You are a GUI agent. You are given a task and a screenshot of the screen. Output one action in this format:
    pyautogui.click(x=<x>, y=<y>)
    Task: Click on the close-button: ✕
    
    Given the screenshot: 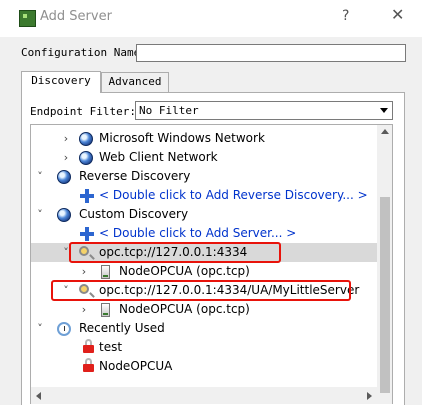 What is the action you would take?
    pyautogui.click(x=397, y=14)
    